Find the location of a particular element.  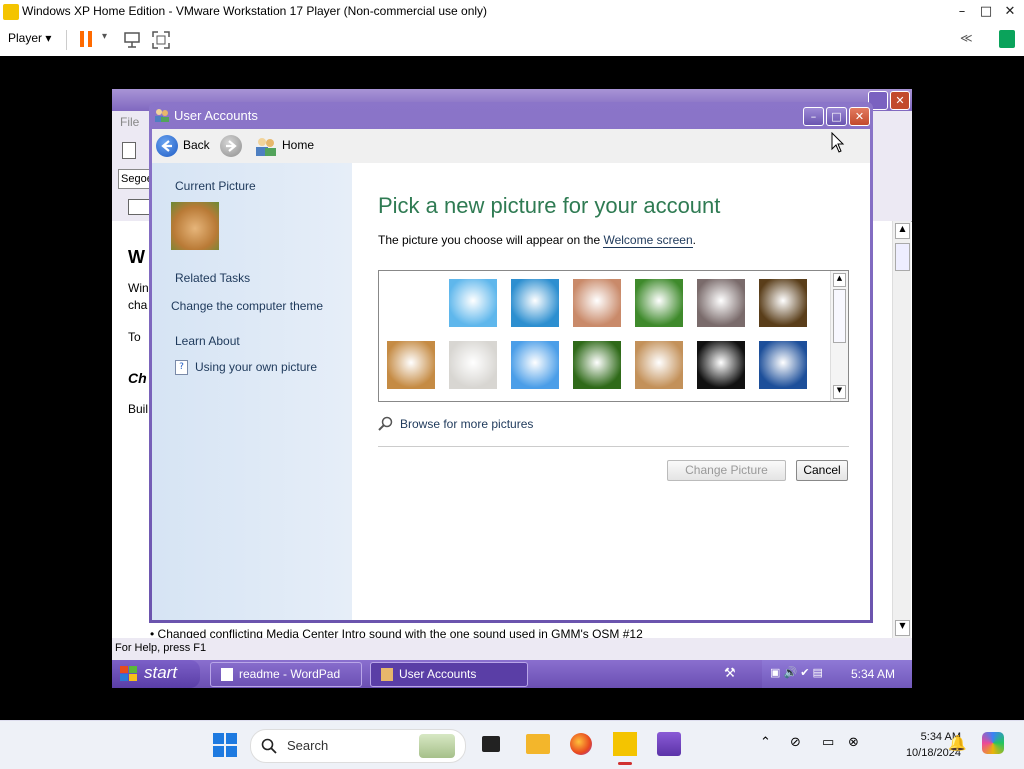

doc-heading: W is located at coordinates (136, 257).